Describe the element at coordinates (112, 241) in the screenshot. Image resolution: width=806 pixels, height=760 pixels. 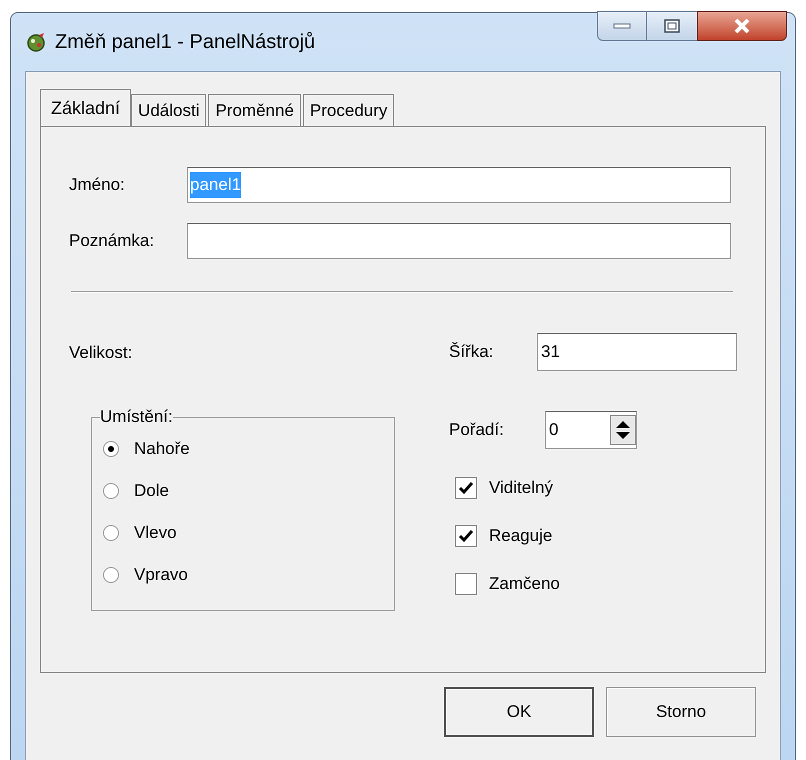
I see `field-label: Poznámka:` at that location.